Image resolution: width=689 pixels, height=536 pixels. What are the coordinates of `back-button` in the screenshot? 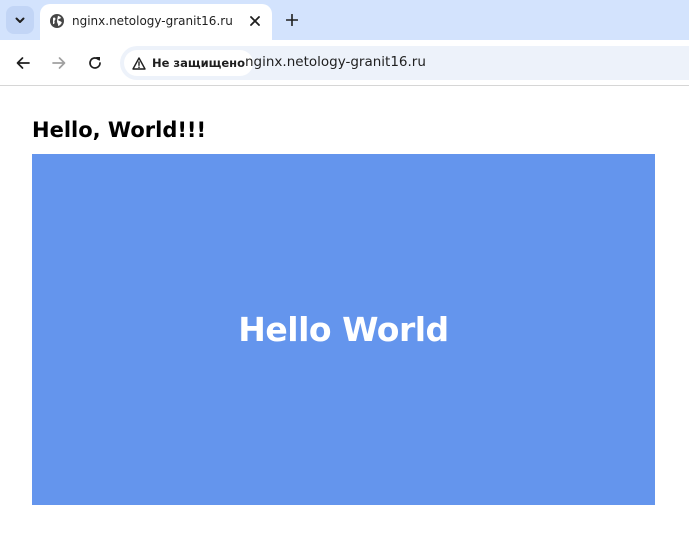 It's located at (23, 63).